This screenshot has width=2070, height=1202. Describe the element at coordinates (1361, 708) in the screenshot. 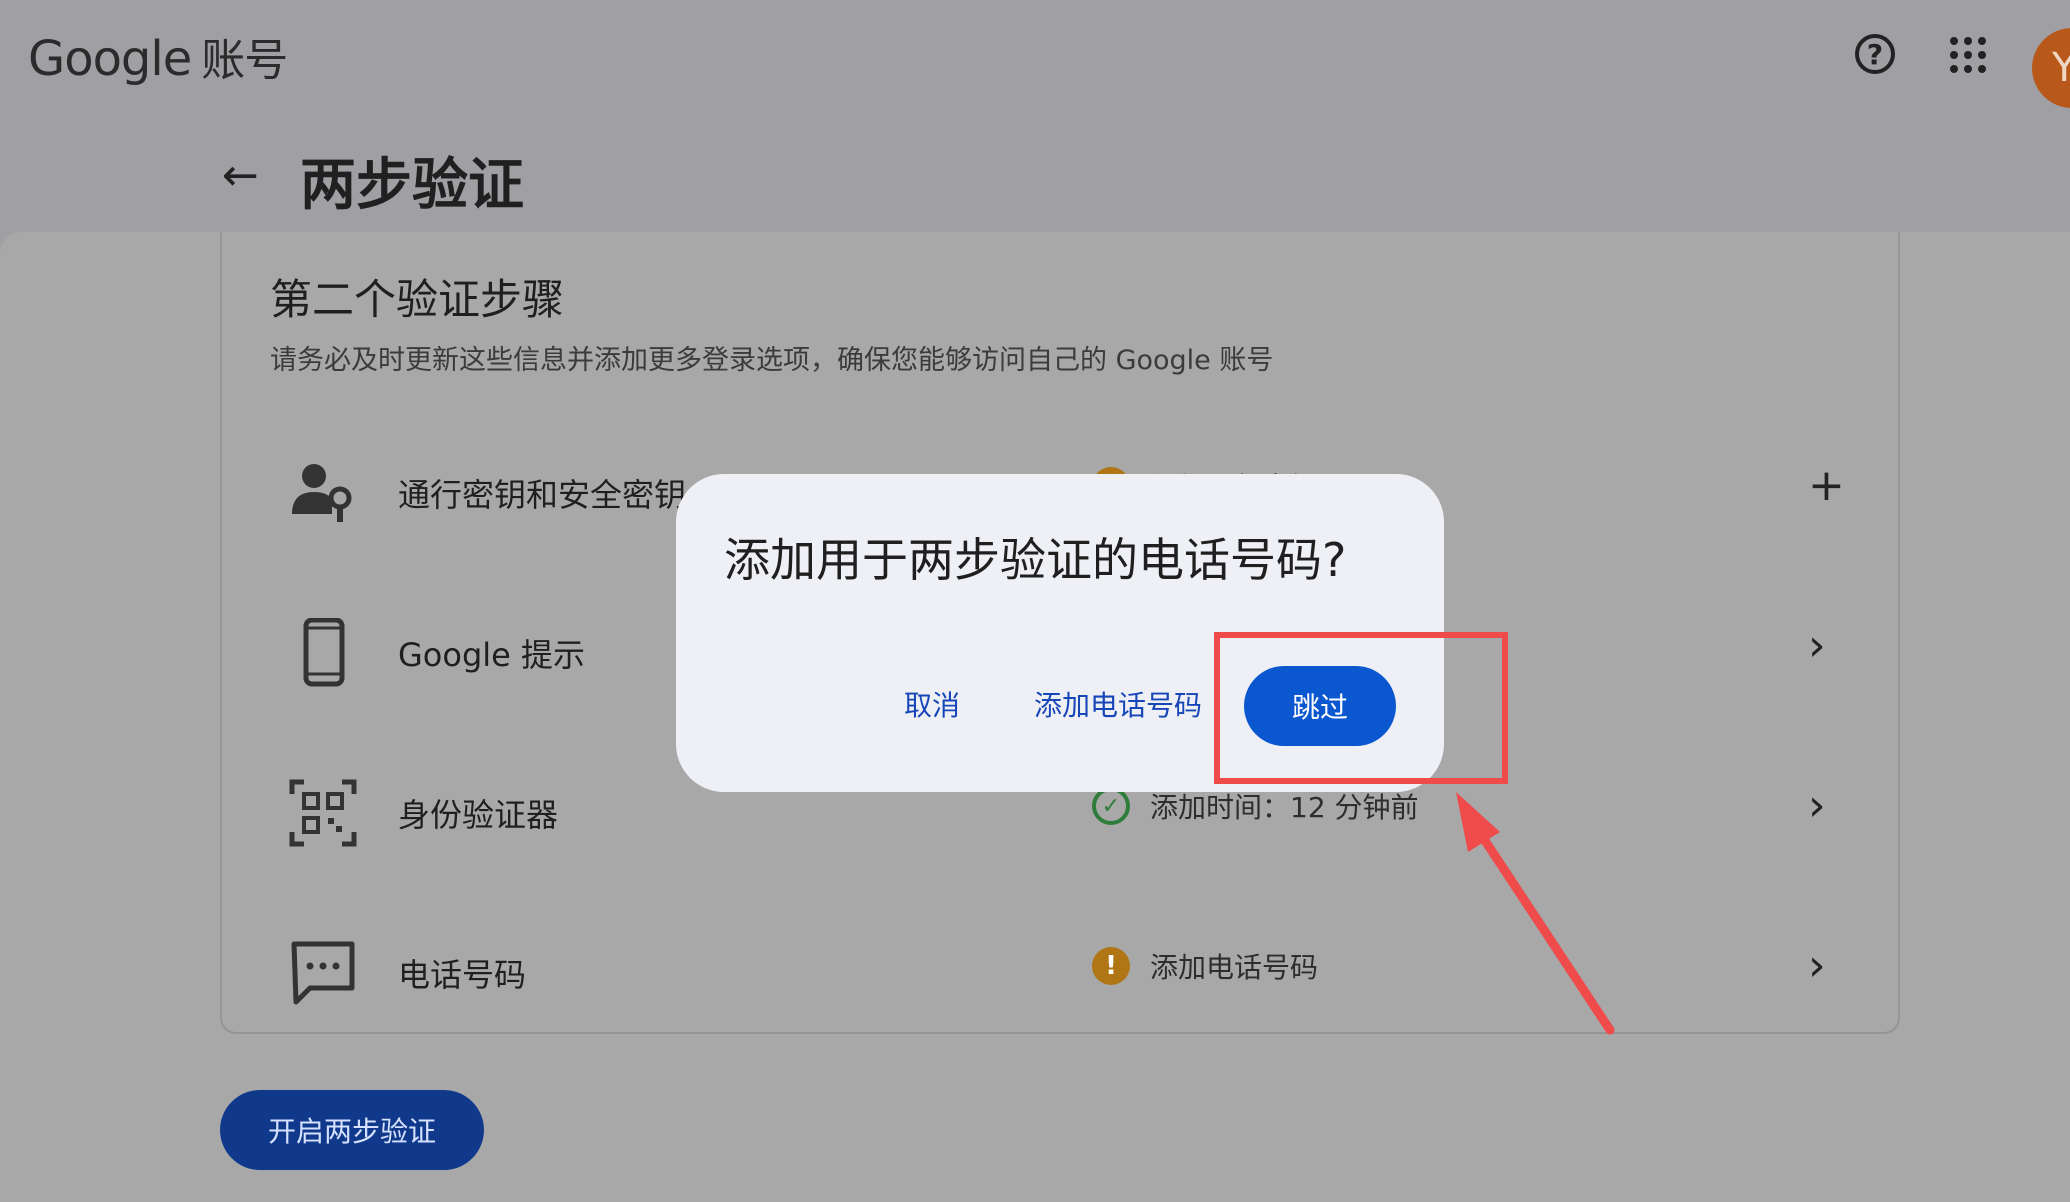

I see `highlight-box` at that location.